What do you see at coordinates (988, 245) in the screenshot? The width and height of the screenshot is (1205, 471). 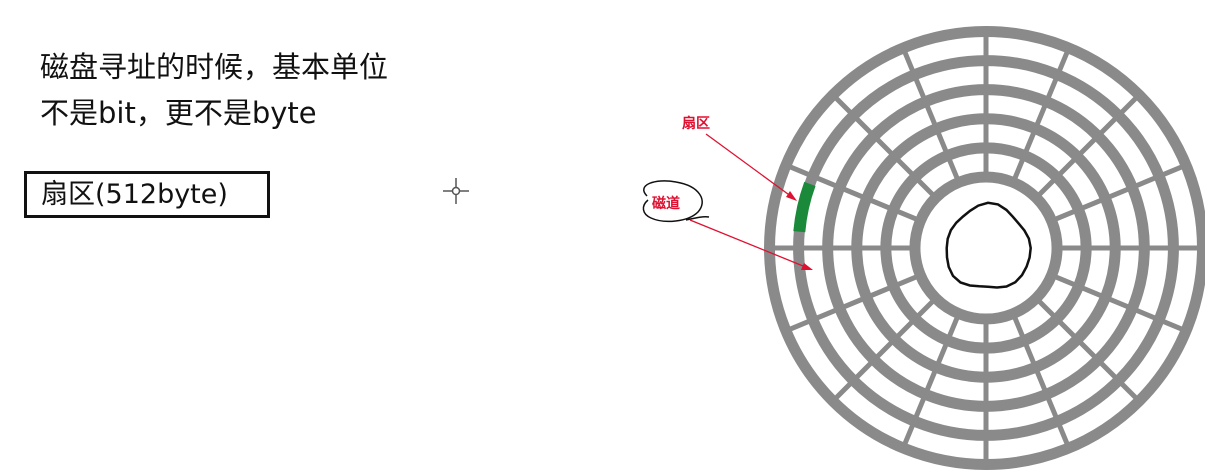 I see `spindle-hole` at bounding box center [988, 245].